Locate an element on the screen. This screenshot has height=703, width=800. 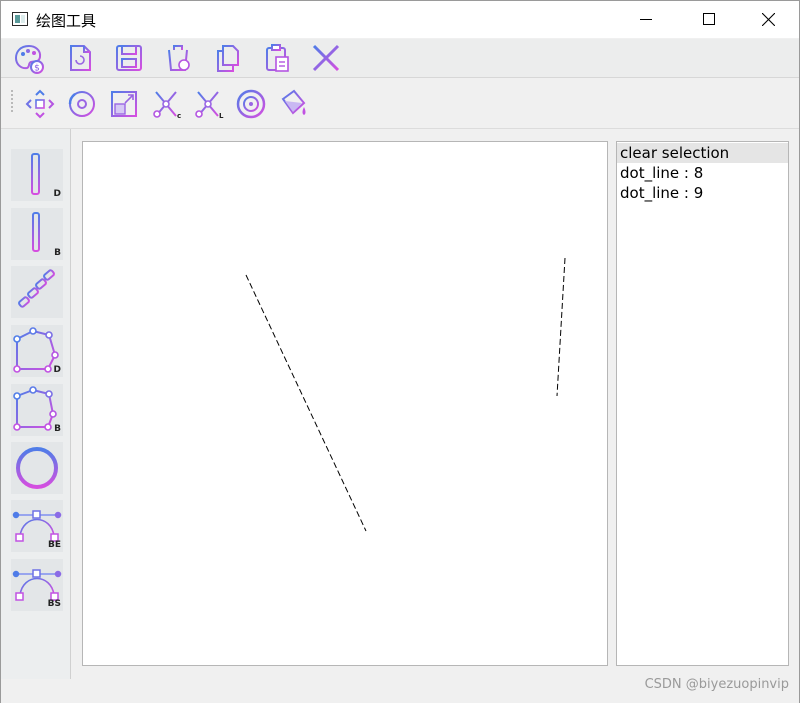
clip-cohen-button: c is located at coordinates (165, 103).